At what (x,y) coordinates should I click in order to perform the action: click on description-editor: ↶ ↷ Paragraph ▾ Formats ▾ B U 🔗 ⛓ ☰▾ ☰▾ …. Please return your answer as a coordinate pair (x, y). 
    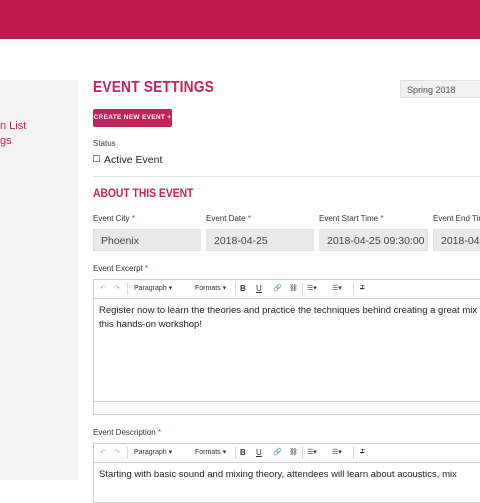
    Looking at the image, I should click on (286, 473).